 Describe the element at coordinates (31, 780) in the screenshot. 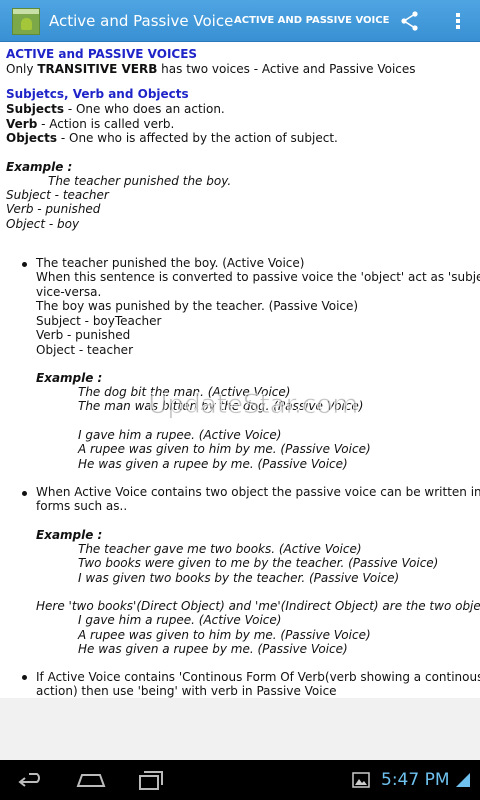

I see `back-icon` at that location.